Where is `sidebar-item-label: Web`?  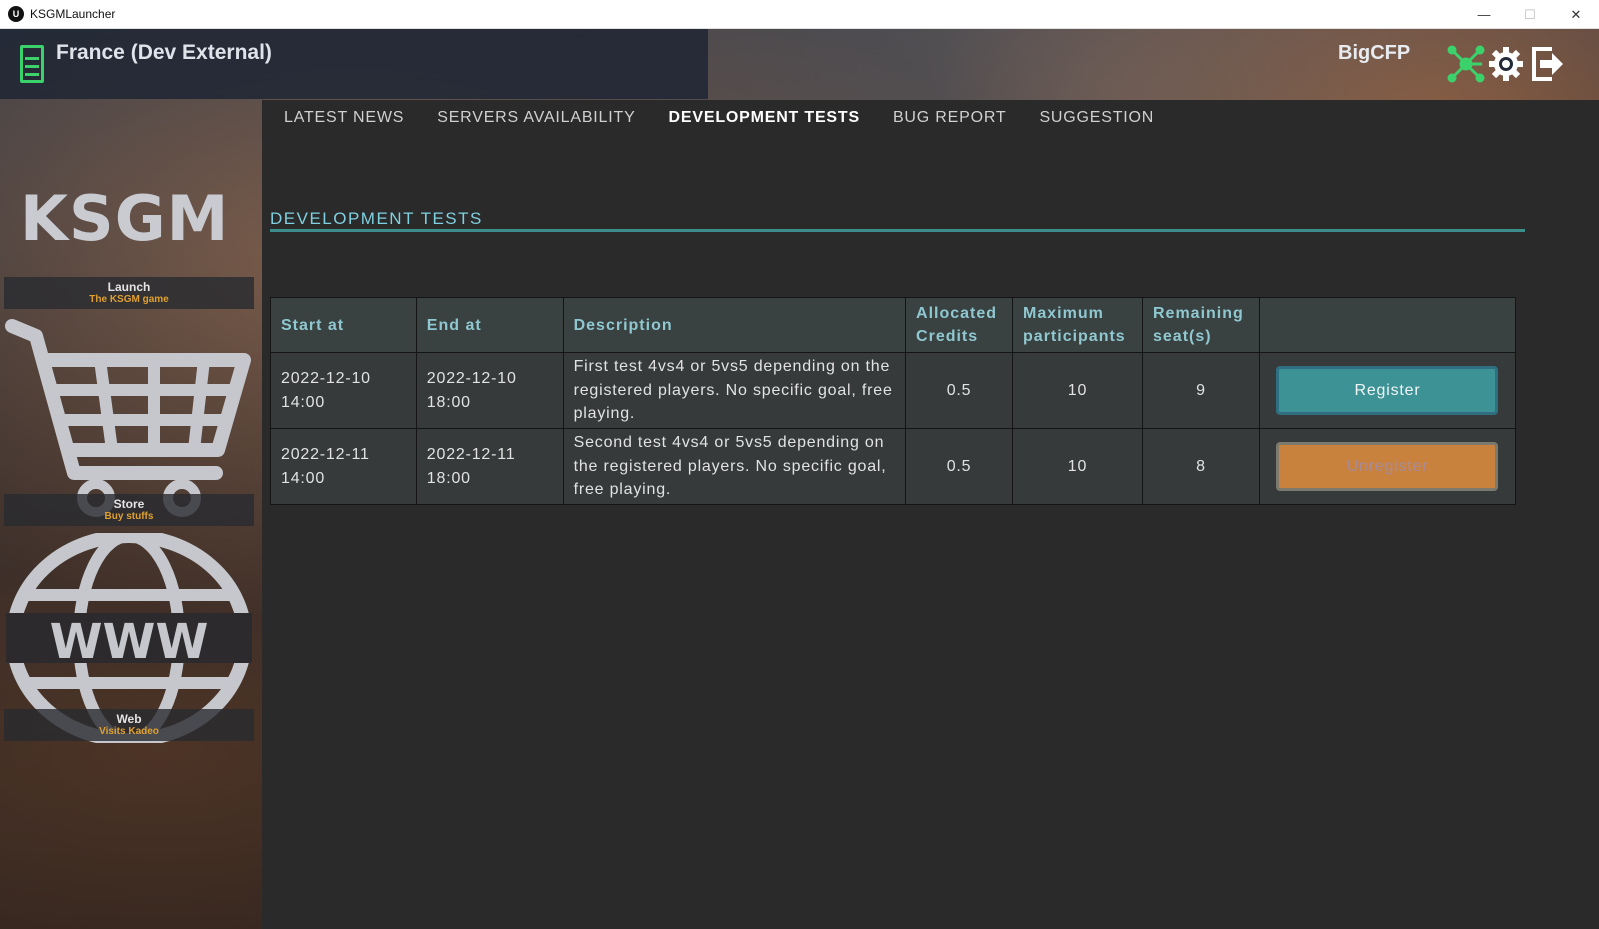 sidebar-item-label: Web is located at coordinates (129, 719).